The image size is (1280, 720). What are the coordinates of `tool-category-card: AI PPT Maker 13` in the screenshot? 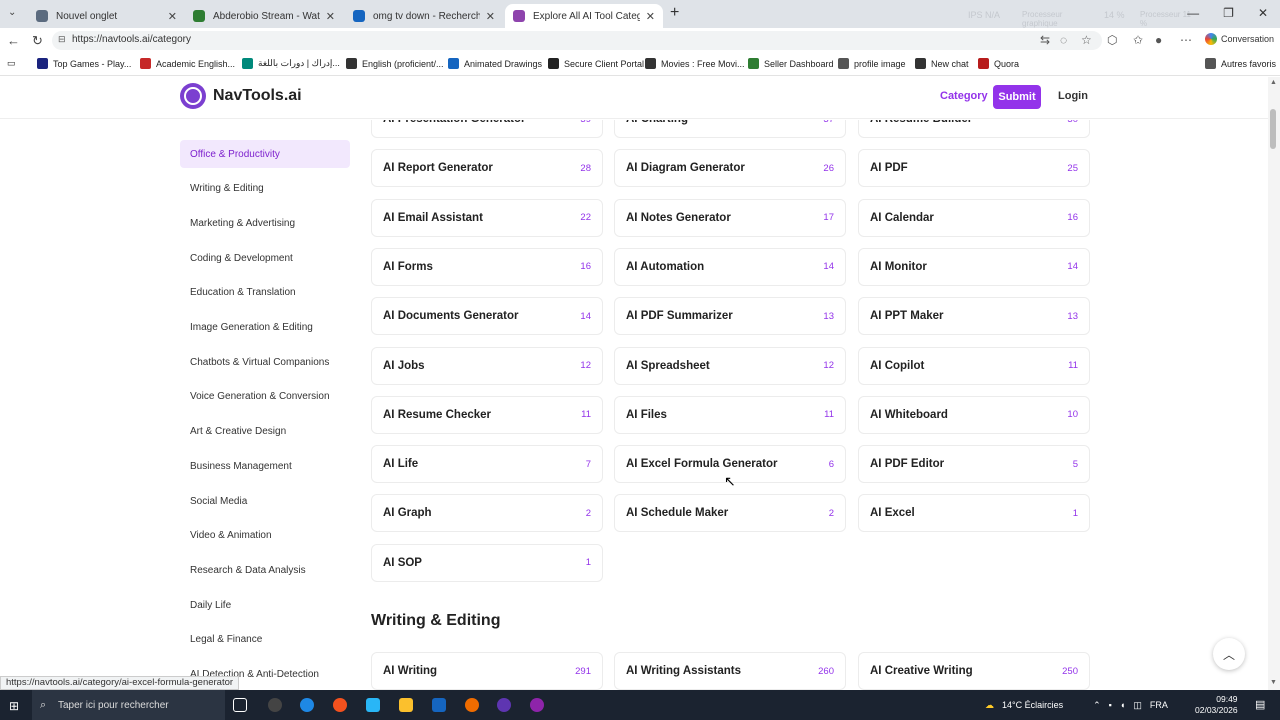 It's located at (974, 316).